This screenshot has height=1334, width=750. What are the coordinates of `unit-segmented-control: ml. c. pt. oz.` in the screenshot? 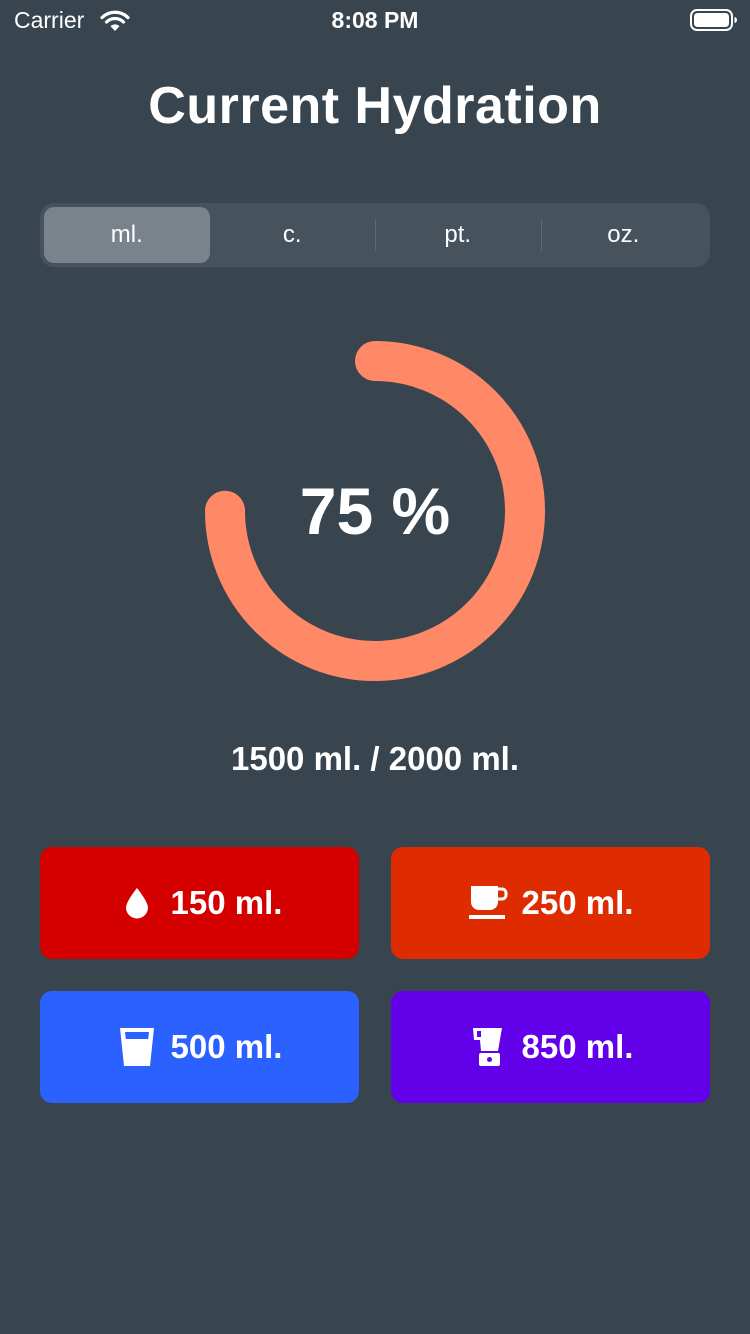 It's located at (375, 235).